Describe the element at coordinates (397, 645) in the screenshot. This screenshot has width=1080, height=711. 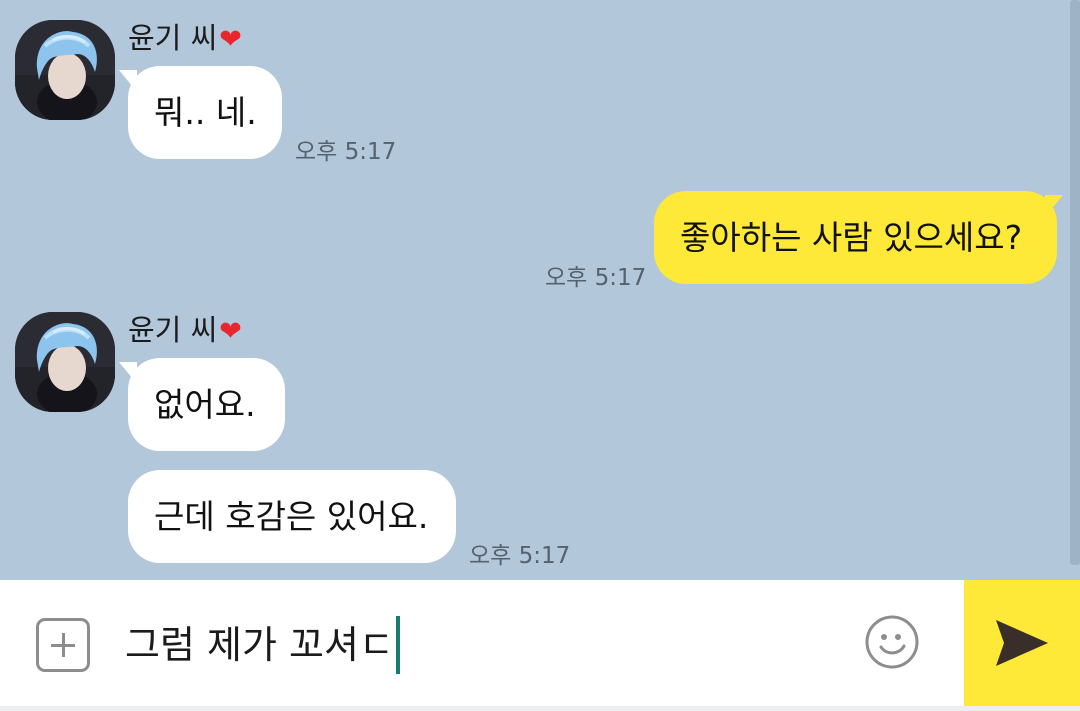
I see `text-caret` at that location.